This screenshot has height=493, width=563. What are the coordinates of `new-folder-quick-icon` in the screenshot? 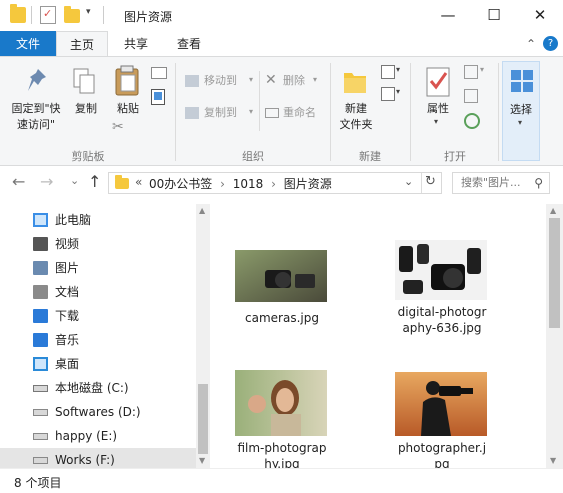 It's located at (72, 14).